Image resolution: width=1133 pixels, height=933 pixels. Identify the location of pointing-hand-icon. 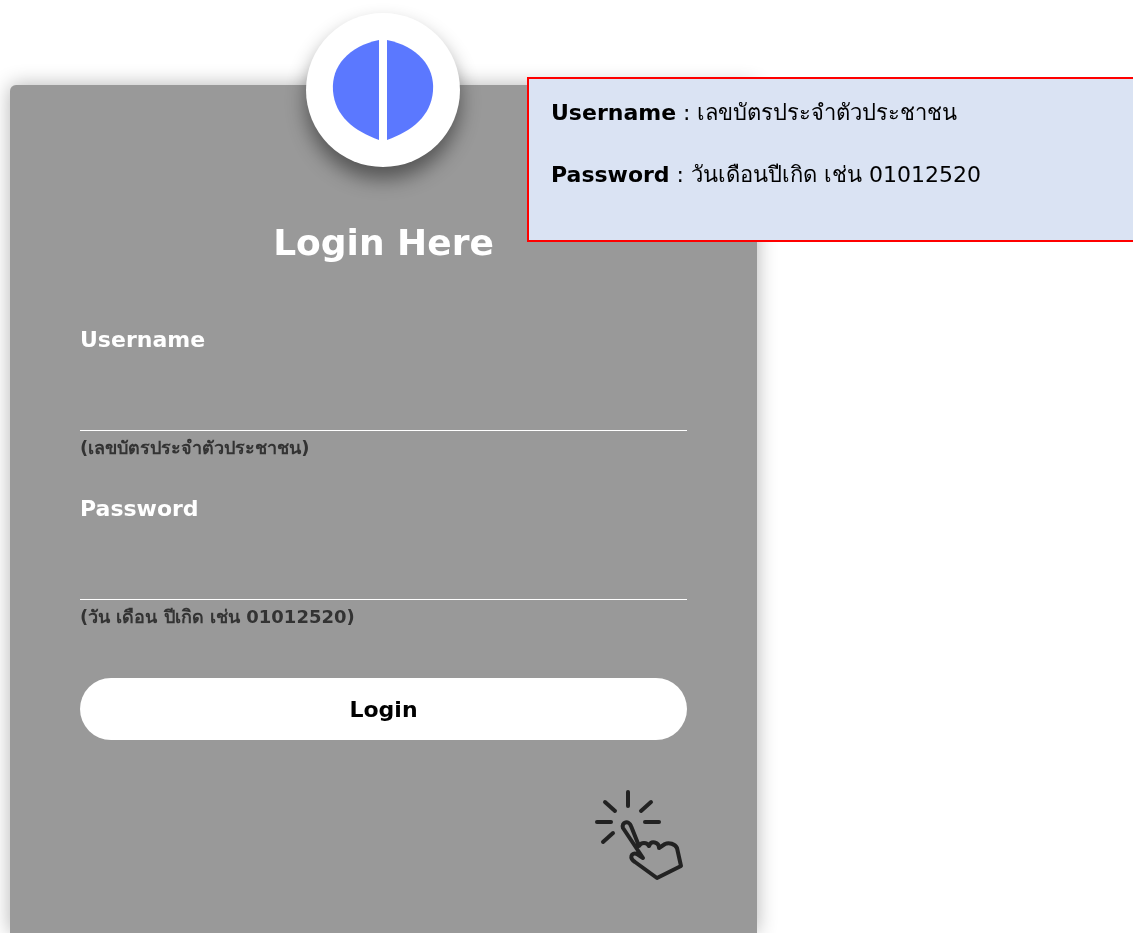
(640, 836).